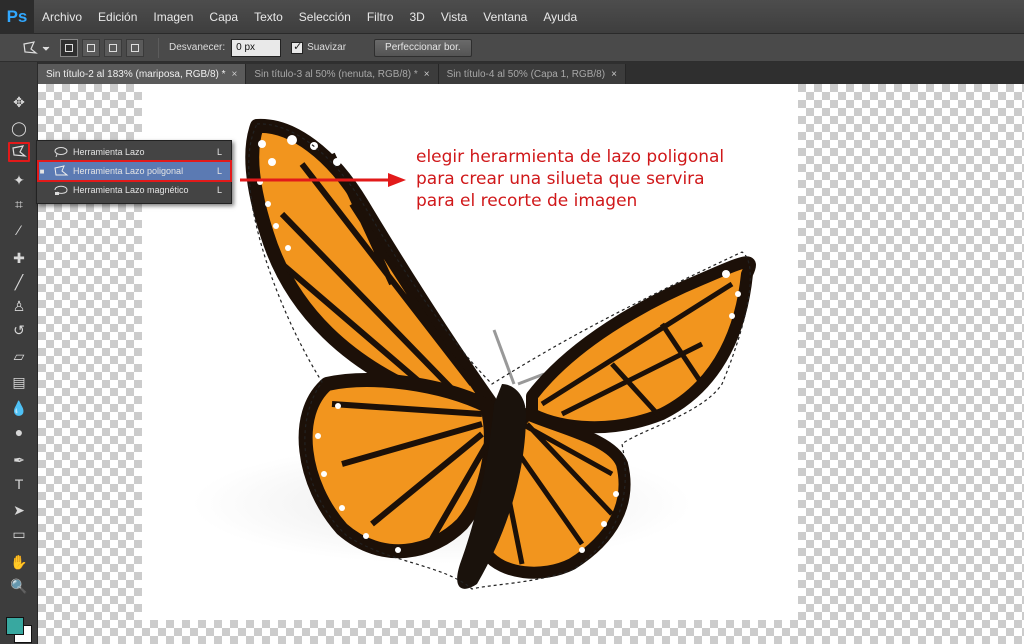 The width and height of the screenshot is (1024, 644). Describe the element at coordinates (117, 17) in the screenshot. I see `menu-edicion: Edición` at that location.